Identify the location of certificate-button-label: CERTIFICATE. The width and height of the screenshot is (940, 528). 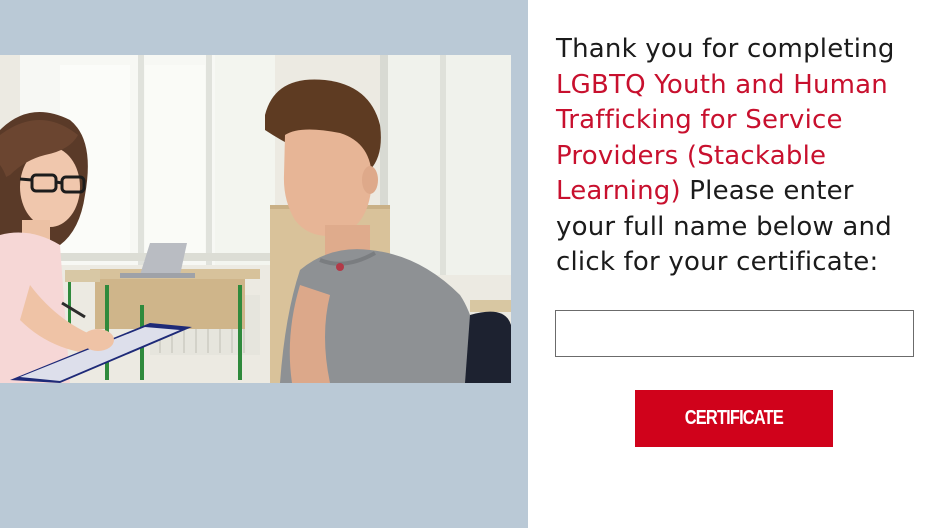
(734, 418).